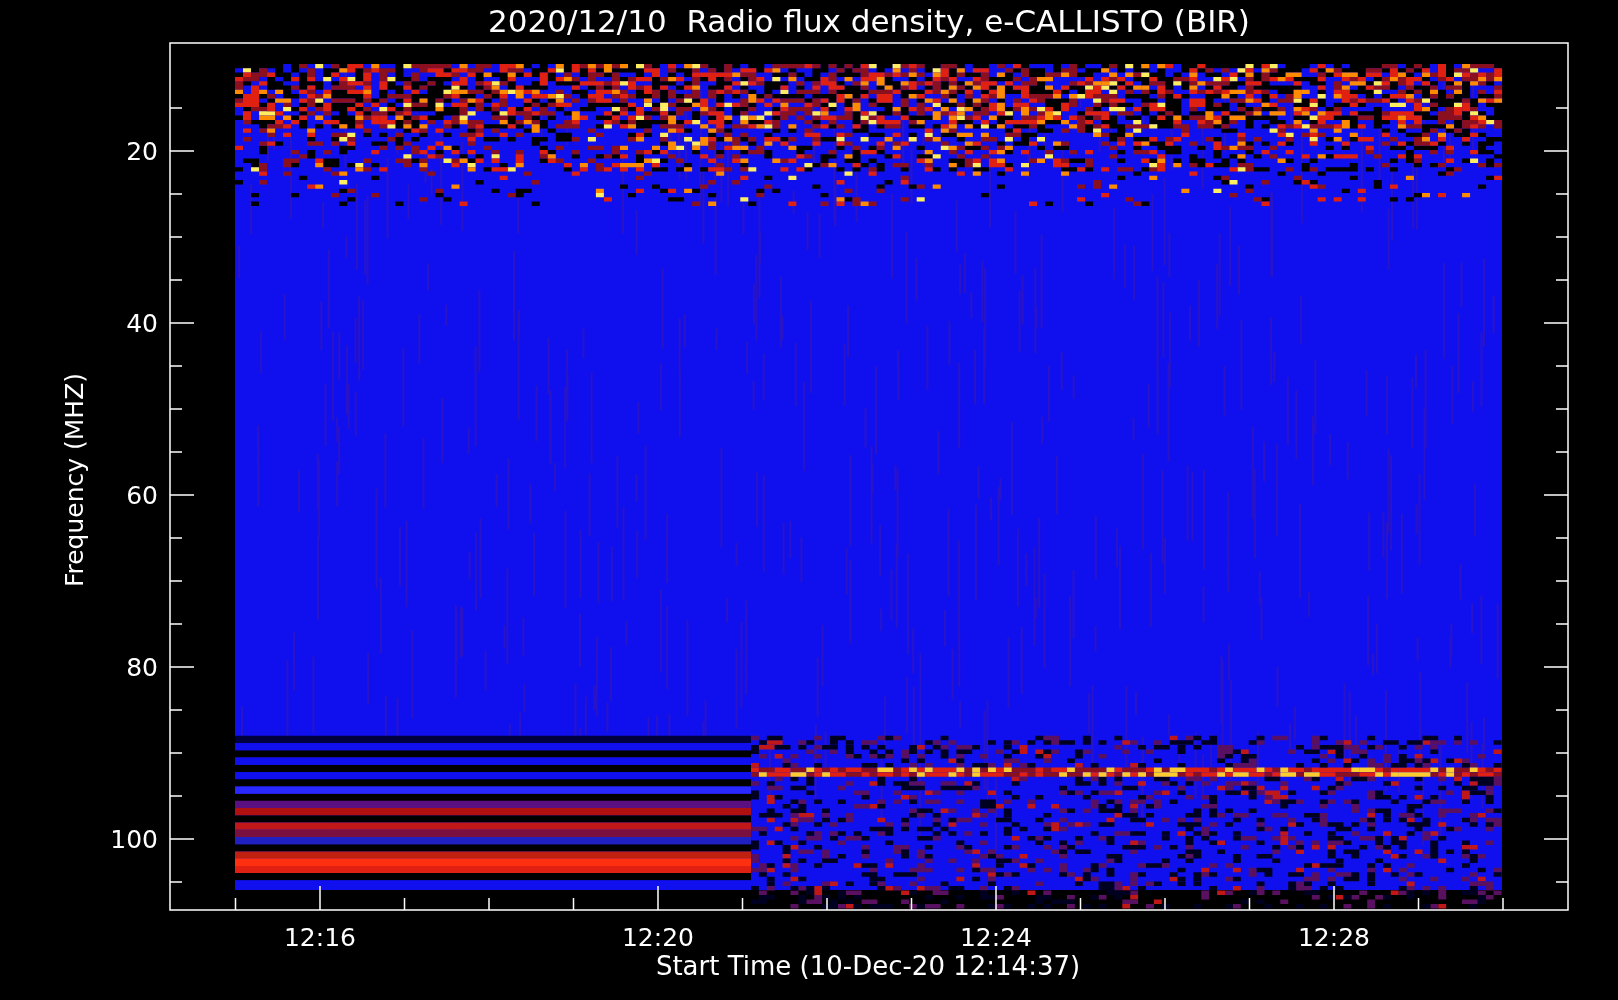 The image size is (1618, 1000). Describe the element at coordinates (142, 495) in the screenshot. I see `y-tick-label: 60` at that location.